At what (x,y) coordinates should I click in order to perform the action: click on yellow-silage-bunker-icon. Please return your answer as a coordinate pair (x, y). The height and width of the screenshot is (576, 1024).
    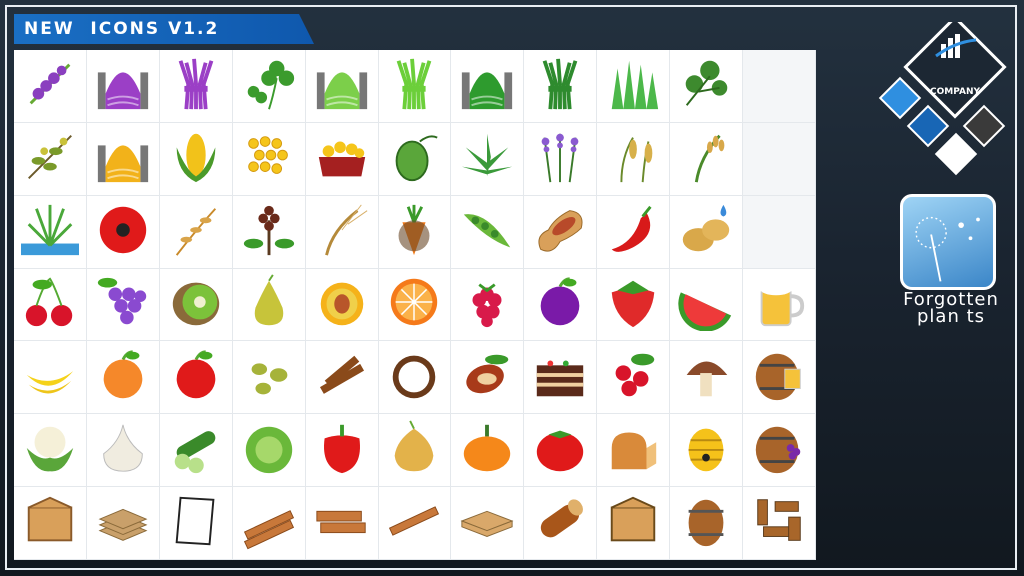
    Looking at the image, I should click on (123, 159).